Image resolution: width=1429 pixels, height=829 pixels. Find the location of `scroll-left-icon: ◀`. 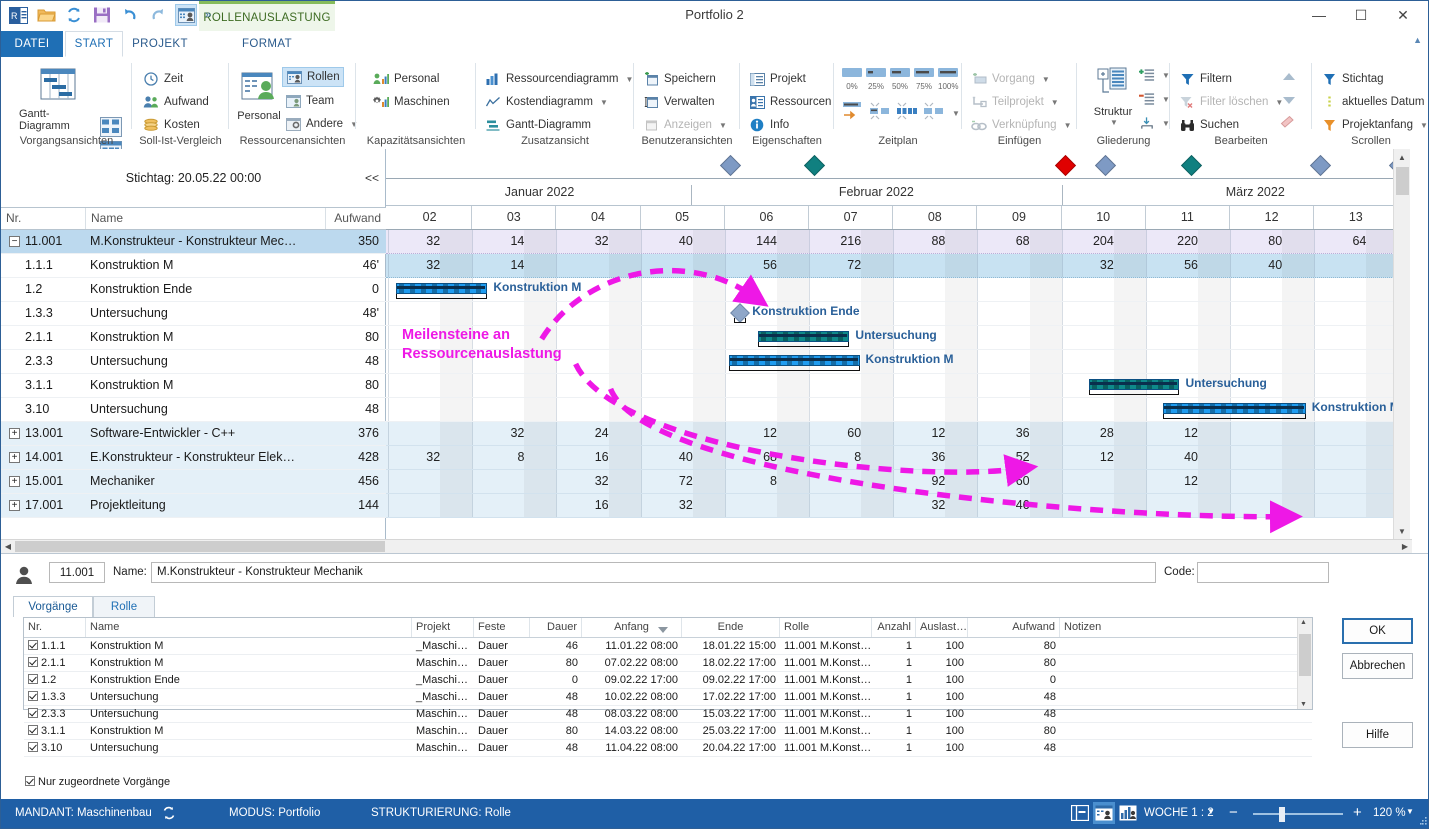

scroll-left-icon: ◀ is located at coordinates (8, 546).